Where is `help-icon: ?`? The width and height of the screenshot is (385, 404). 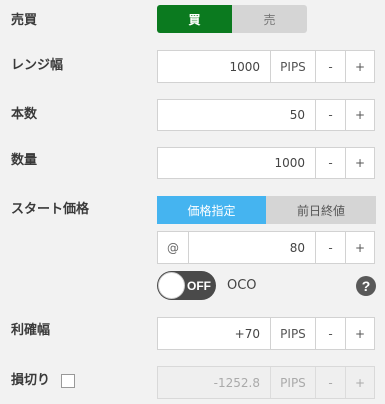 help-icon: ? is located at coordinates (366, 286).